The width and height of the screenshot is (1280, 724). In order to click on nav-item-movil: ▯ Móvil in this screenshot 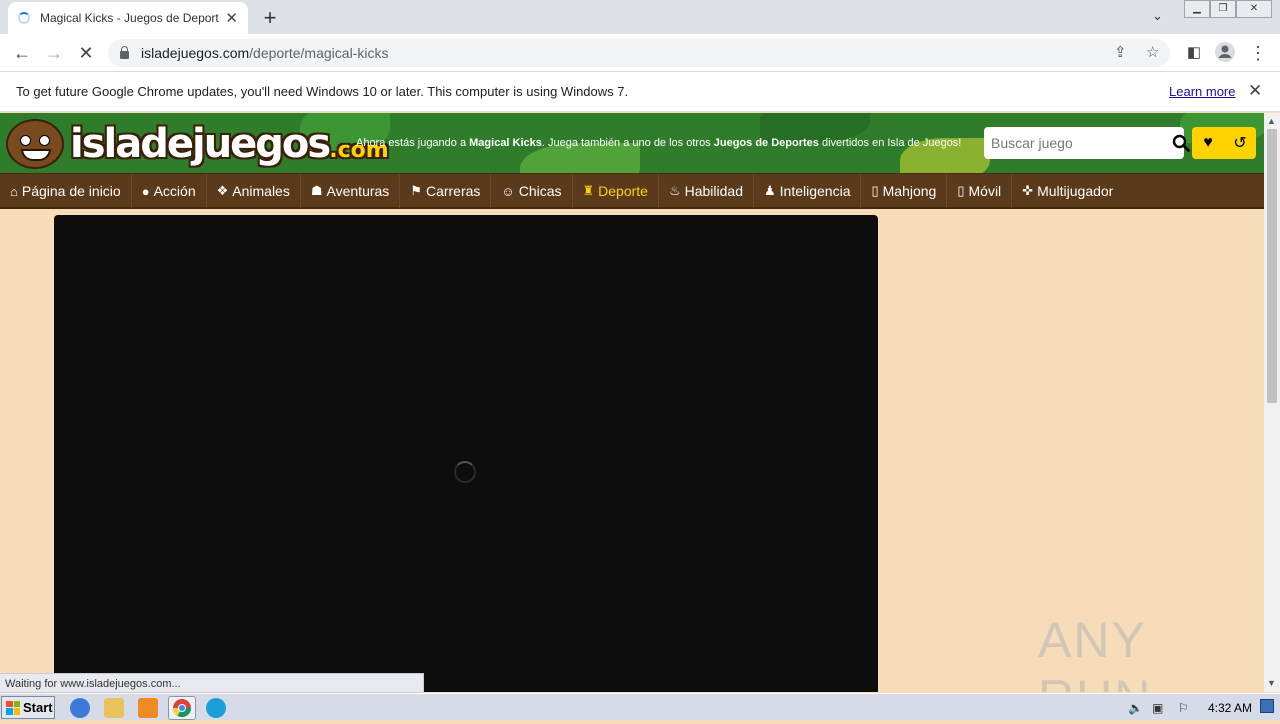, I will do `click(980, 191)`.